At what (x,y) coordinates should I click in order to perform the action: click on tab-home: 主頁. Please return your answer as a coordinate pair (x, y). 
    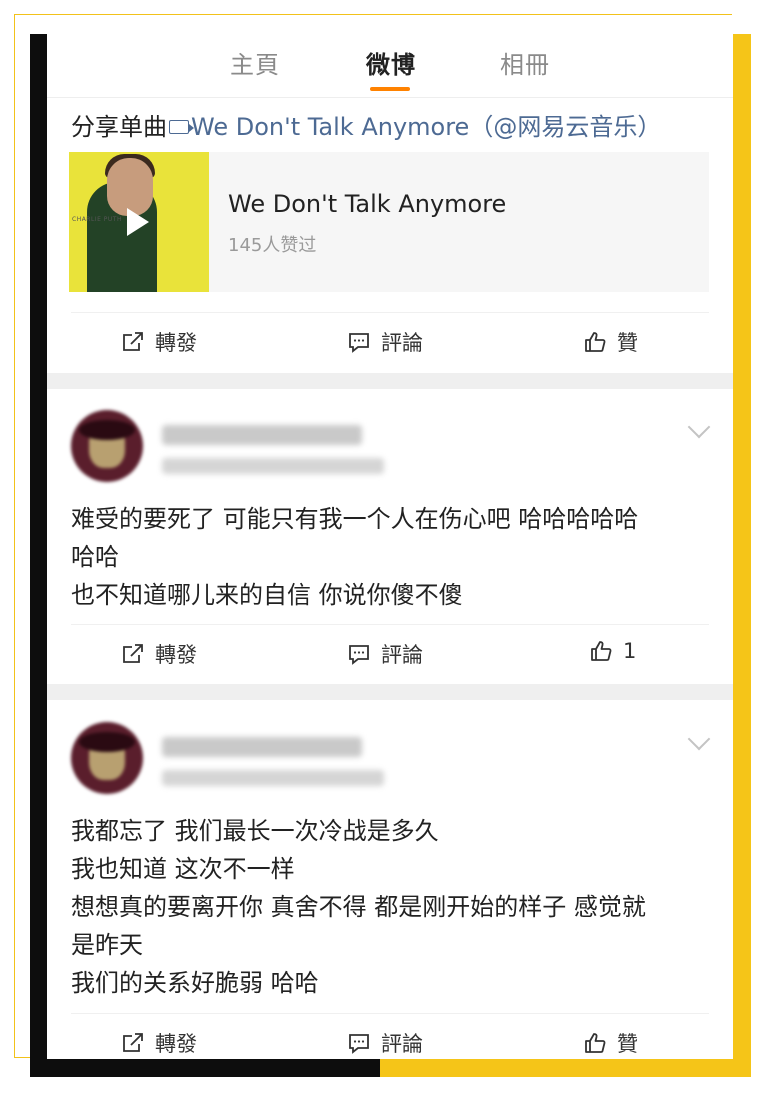
    Looking at the image, I should click on (255, 62).